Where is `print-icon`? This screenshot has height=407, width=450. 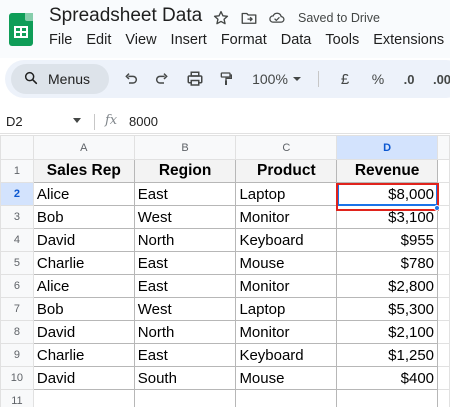 print-icon is located at coordinates (195, 79).